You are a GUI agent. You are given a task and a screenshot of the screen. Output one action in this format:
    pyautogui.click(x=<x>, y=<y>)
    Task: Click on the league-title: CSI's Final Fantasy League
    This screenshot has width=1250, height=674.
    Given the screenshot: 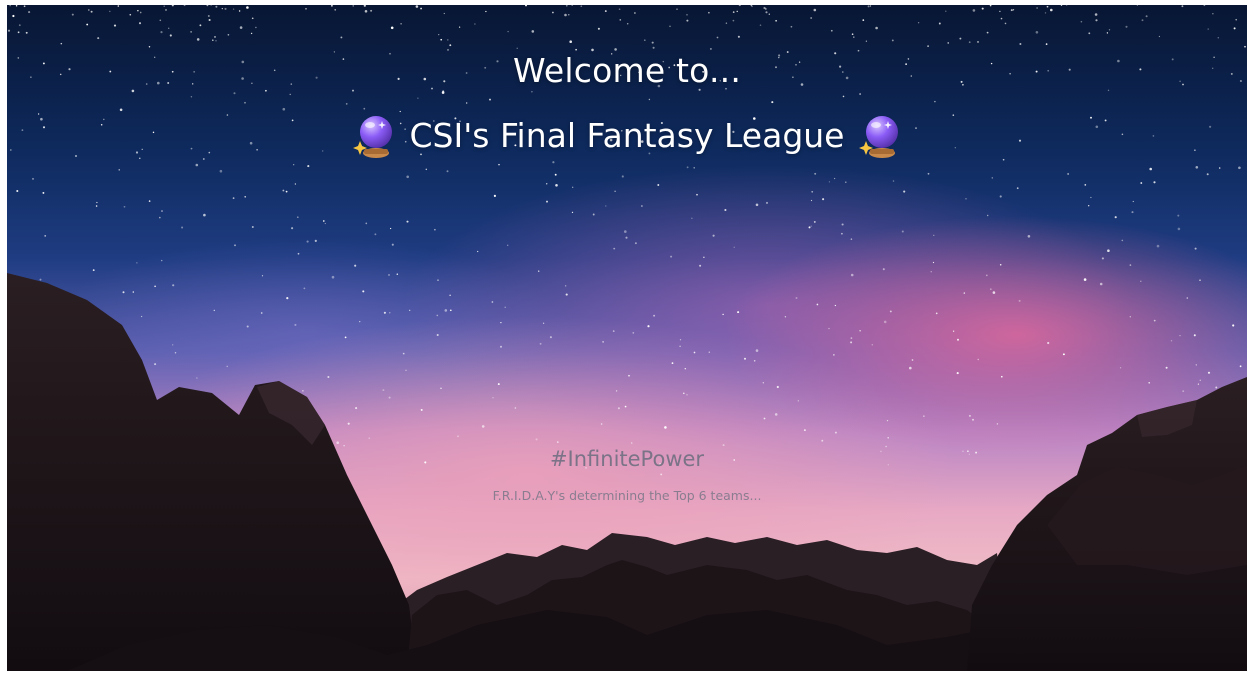 What is the action you would take?
    pyautogui.click(x=627, y=135)
    